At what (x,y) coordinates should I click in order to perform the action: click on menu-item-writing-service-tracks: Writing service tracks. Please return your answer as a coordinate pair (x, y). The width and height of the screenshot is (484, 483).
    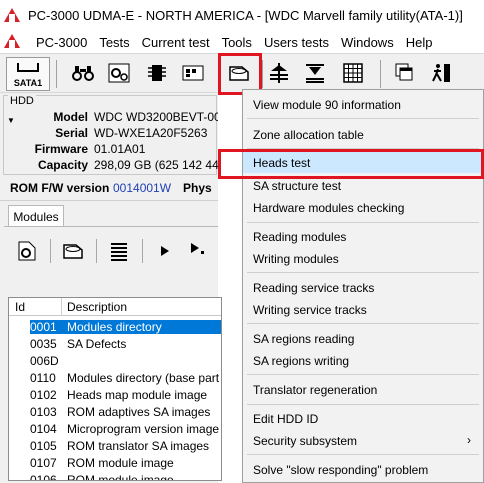
    Looking at the image, I should click on (363, 309).